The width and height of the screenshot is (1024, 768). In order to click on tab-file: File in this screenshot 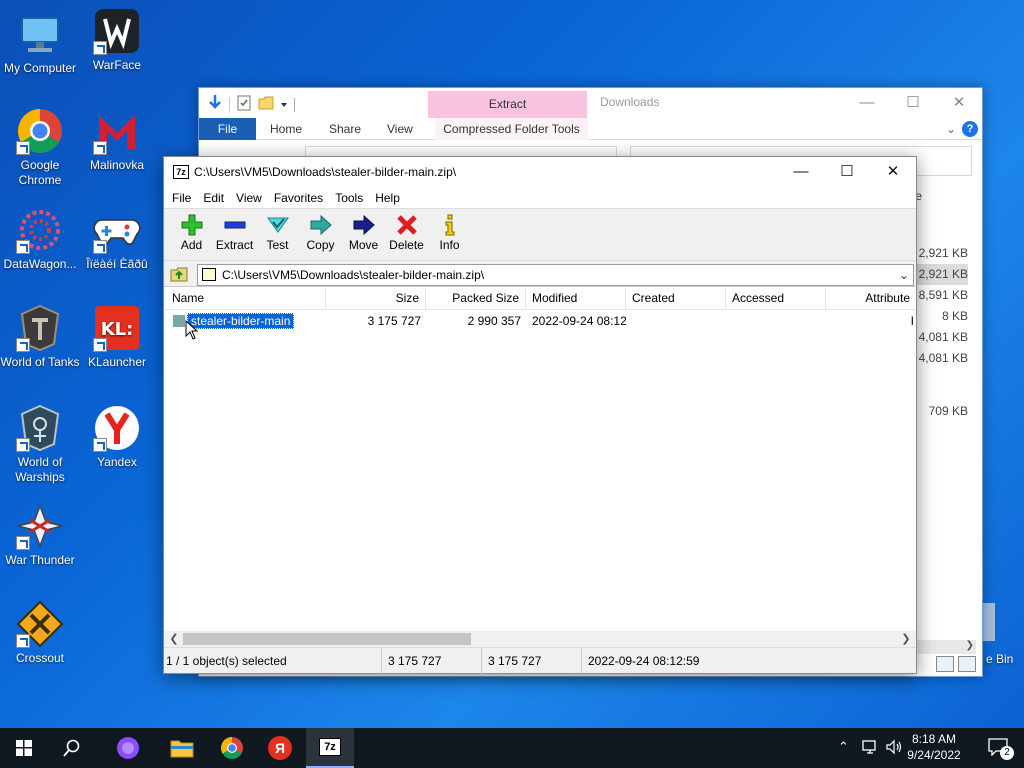, I will do `click(227, 129)`.